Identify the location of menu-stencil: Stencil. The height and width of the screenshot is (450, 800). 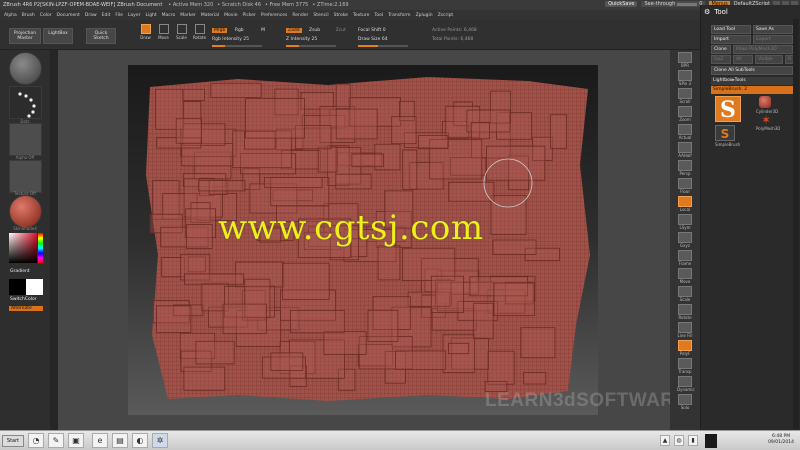
(320, 15).